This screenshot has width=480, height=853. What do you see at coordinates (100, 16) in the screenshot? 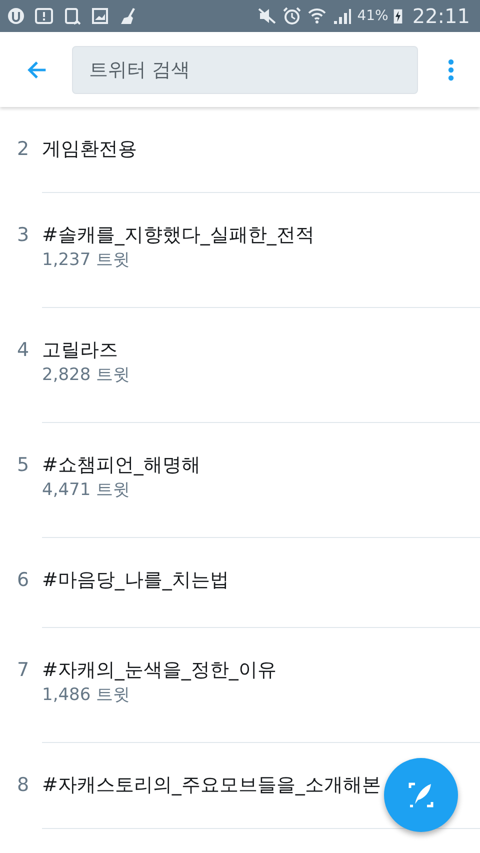
I see `image-icon` at bounding box center [100, 16].